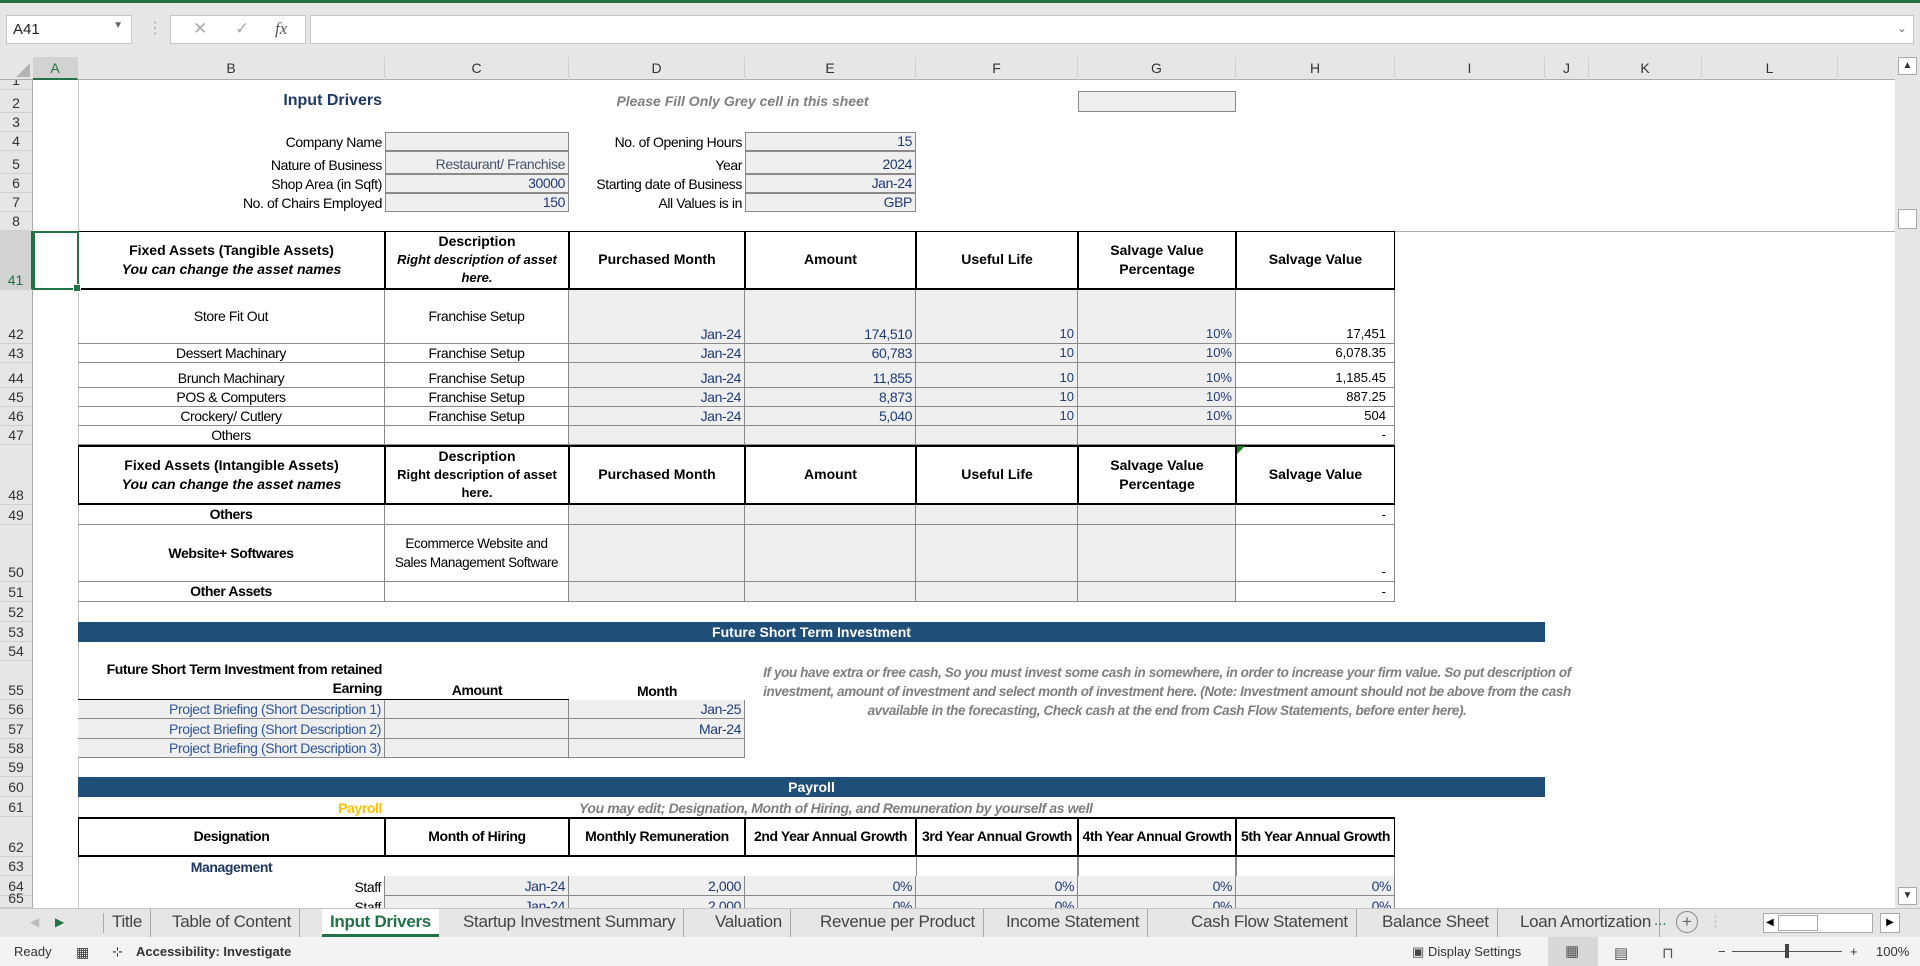 This screenshot has width=1920, height=966. I want to click on scroll-up-icon: ▲, so click(1907, 66).